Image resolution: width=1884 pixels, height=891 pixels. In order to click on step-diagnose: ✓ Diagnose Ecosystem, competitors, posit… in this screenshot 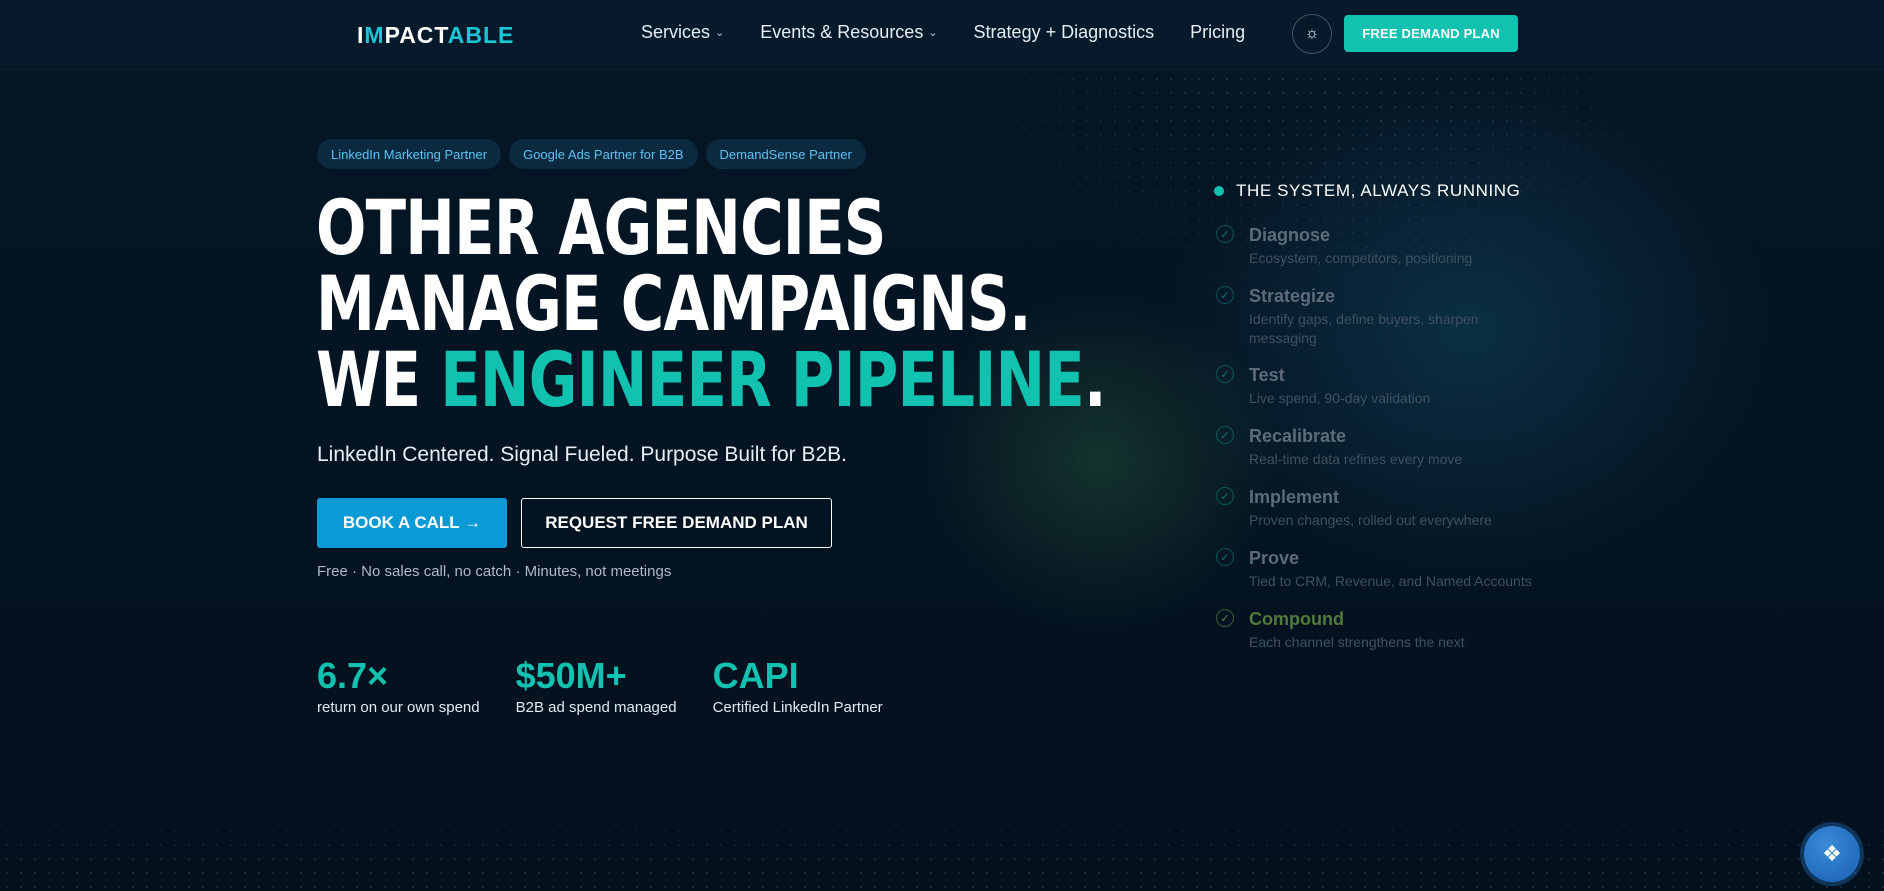, I will do `click(1396, 254)`.